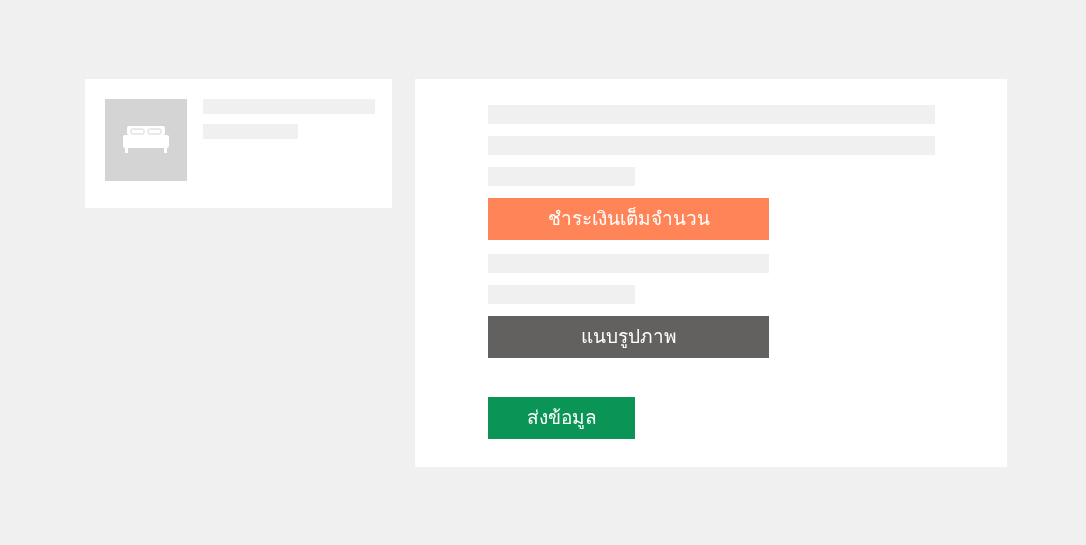 The image size is (1086, 545). Describe the element at coordinates (628, 219) in the screenshot. I see `pay-full-button: ชำระเงินเต็มจำนวน` at that location.